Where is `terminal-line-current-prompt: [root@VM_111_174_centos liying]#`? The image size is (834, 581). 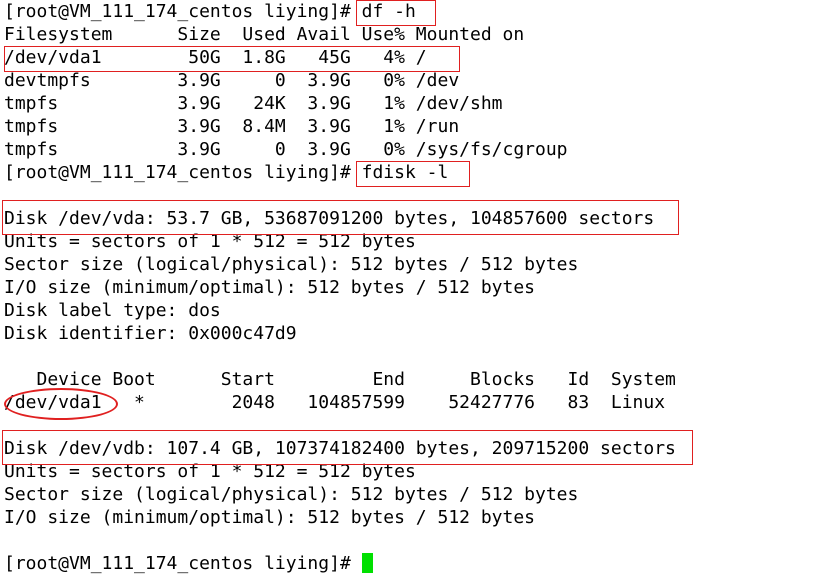 terminal-line-current-prompt: [root@VM_111_174_centos liying]# is located at coordinates (188, 563).